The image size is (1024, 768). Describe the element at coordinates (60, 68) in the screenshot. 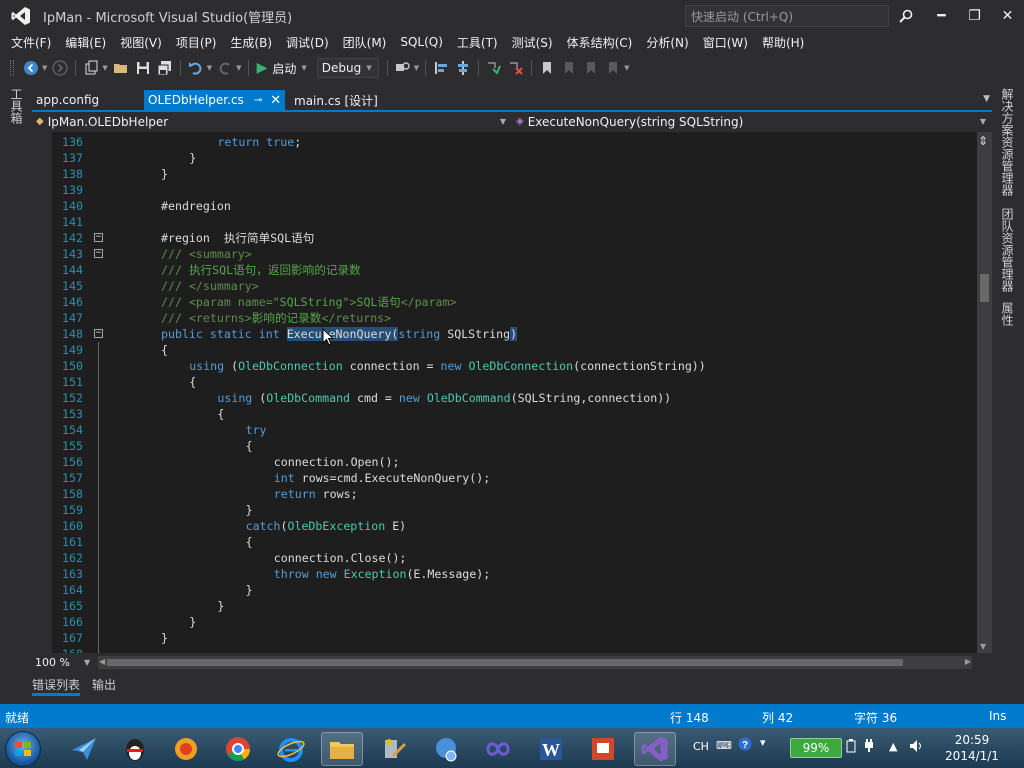

I see `forward-button` at that location.